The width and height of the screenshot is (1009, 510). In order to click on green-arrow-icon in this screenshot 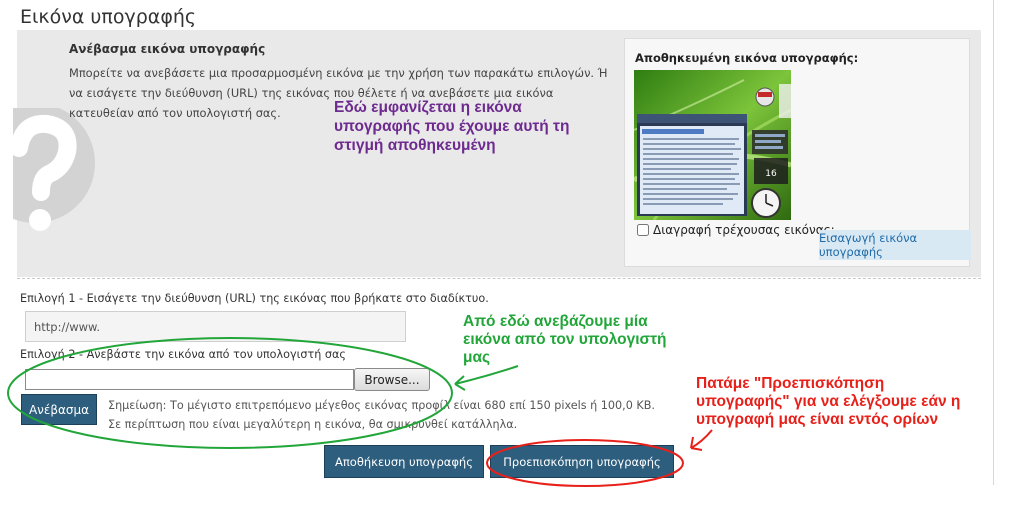, I will do `click(486, 378)`.